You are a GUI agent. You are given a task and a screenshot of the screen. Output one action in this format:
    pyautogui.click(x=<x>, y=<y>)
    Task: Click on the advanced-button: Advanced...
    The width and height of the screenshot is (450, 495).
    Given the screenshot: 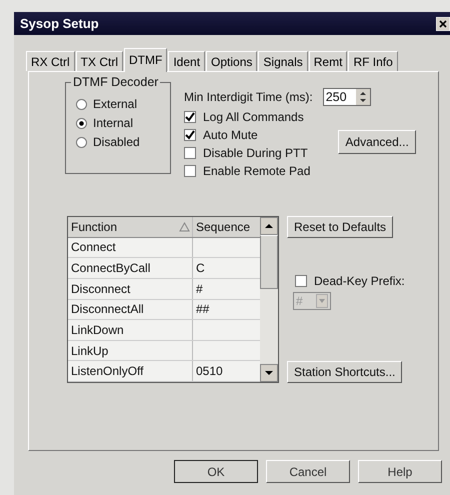 What is the action you would take?
    pyautogui.click(x=377, y=142)
    